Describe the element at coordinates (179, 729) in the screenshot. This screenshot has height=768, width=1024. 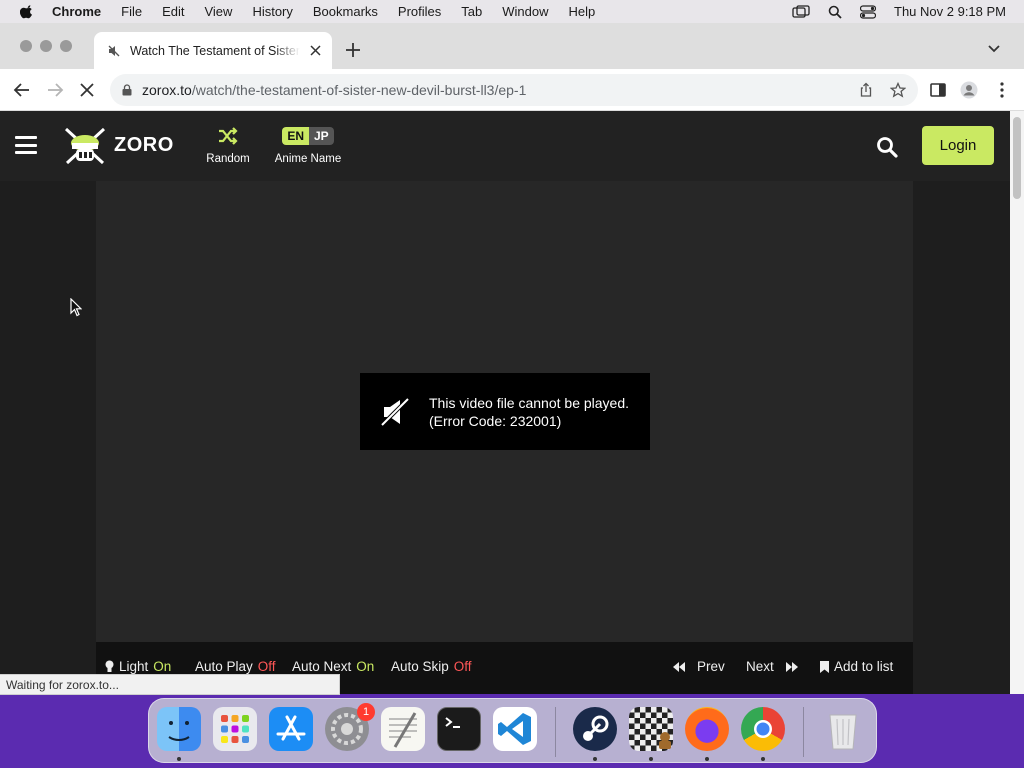
I see `finder-icon` at that location.